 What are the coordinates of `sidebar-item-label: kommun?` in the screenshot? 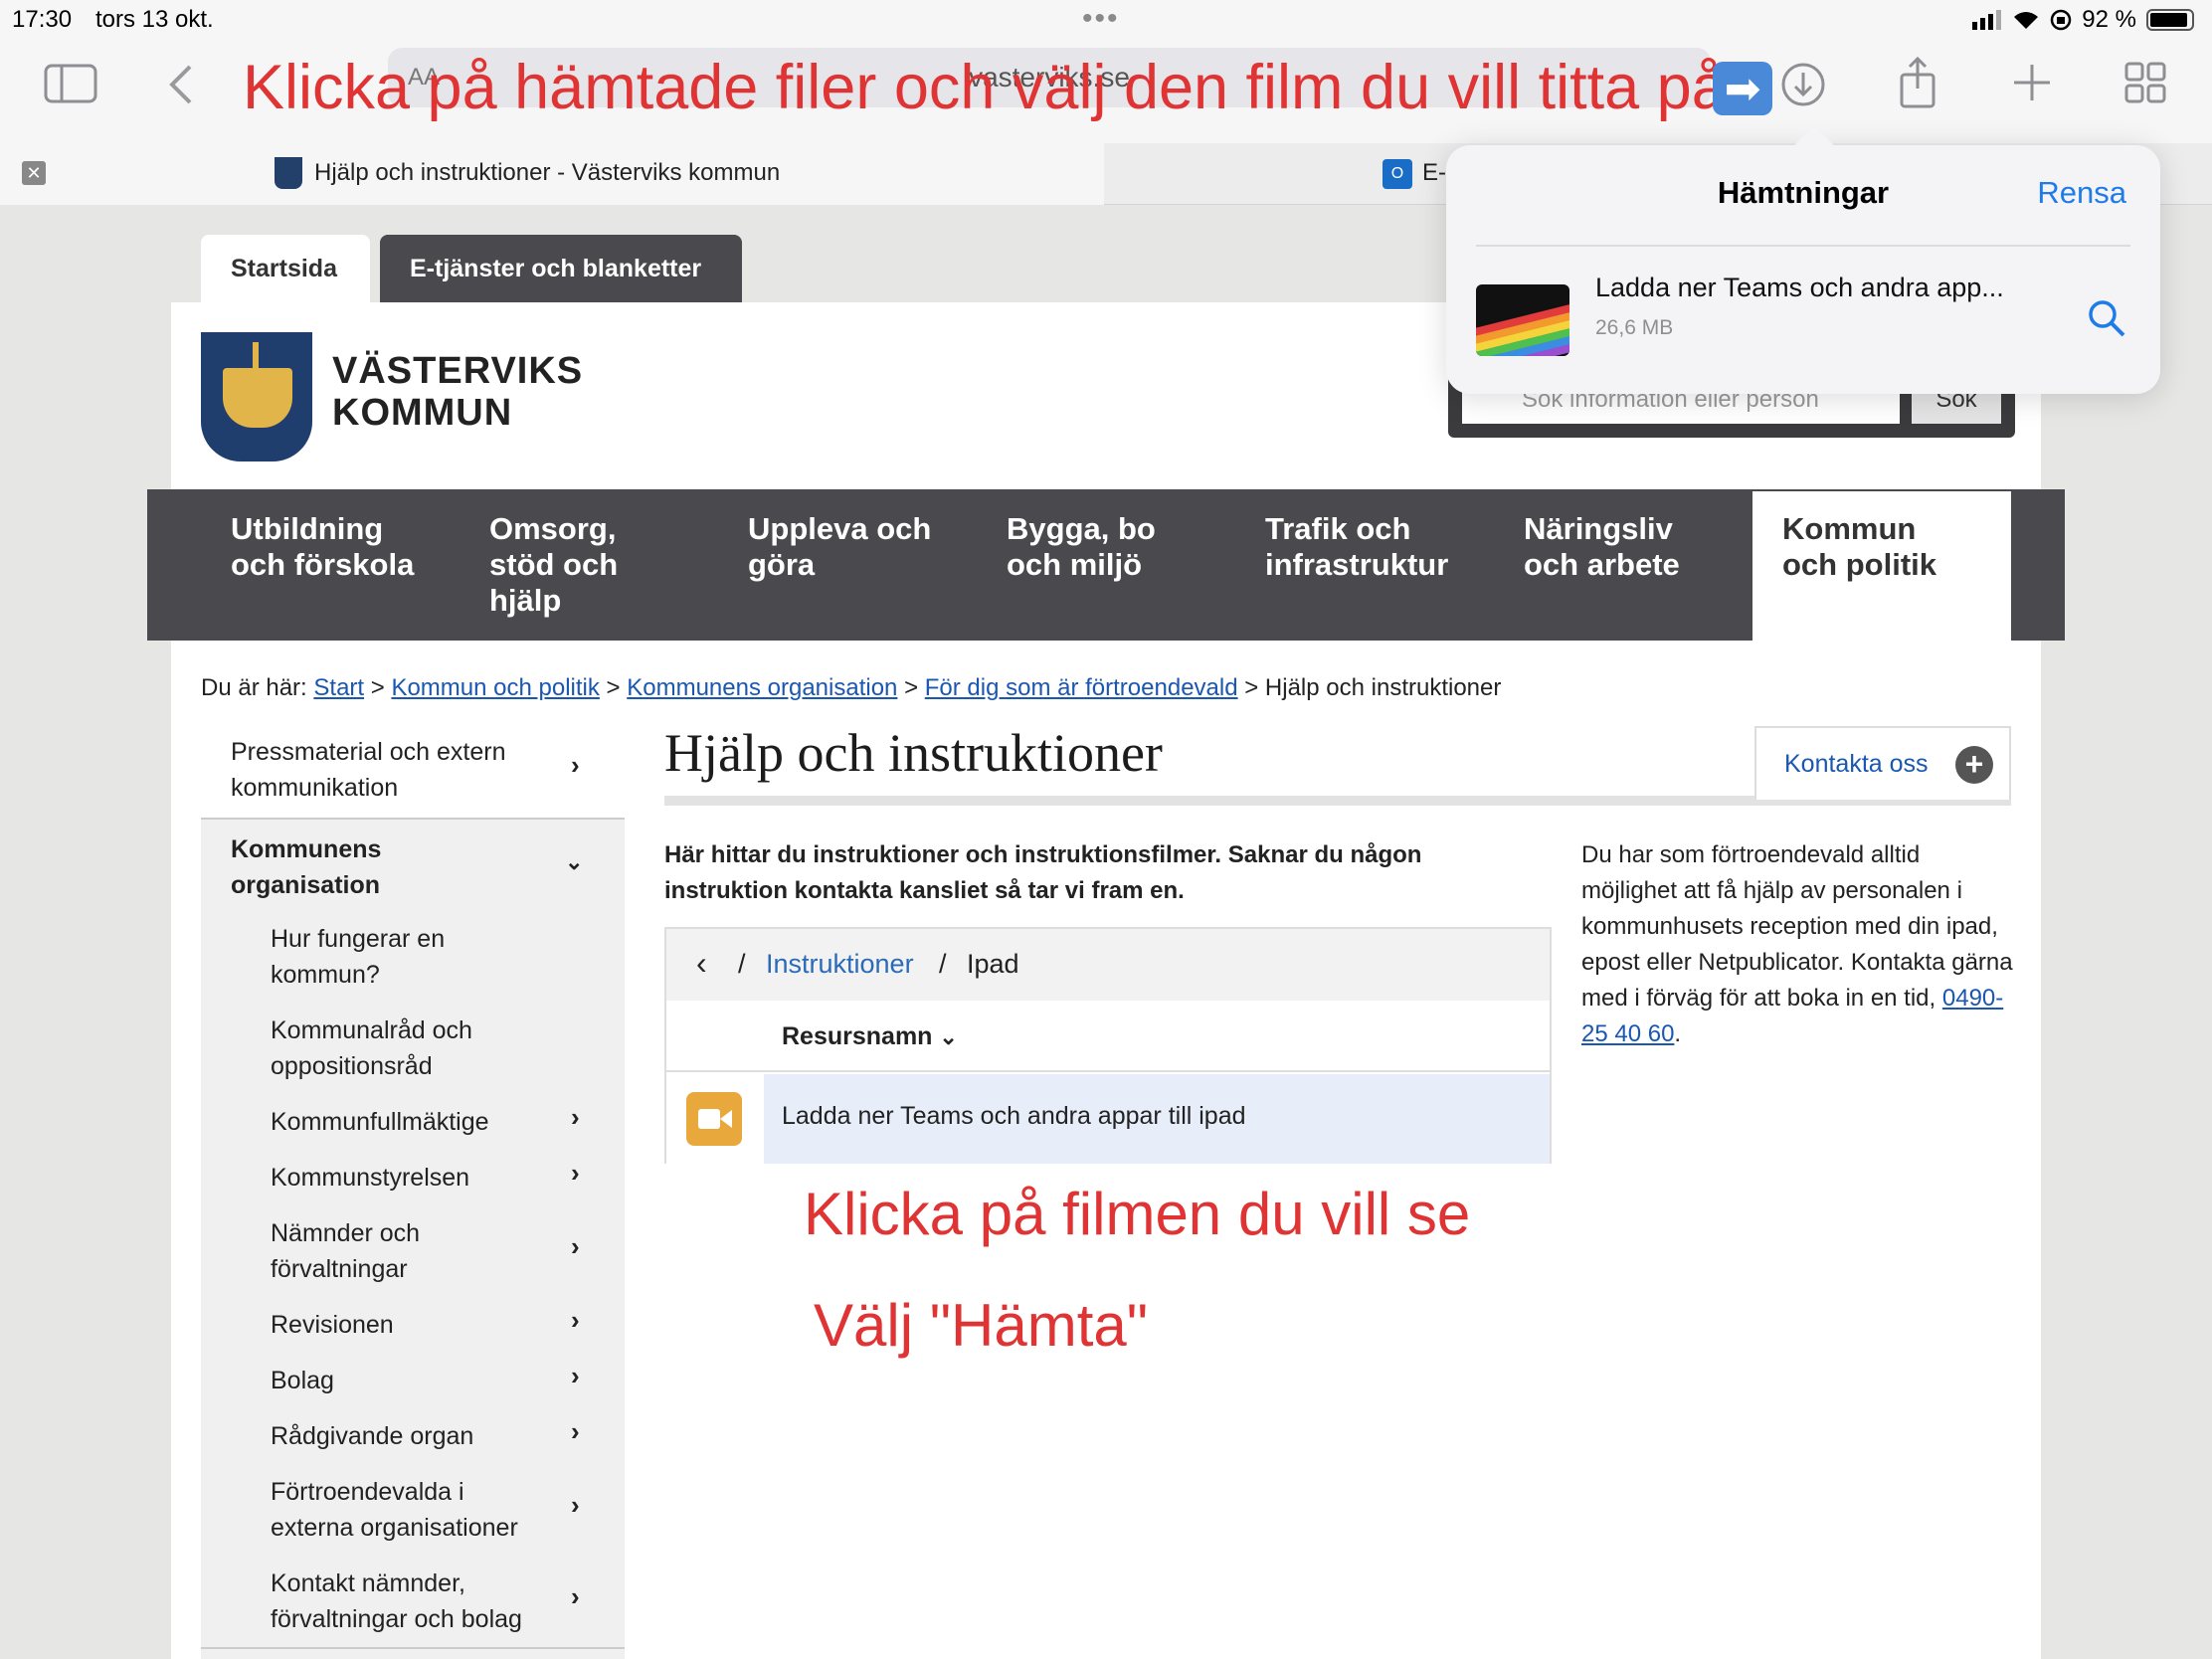 It's located at (325, 975).